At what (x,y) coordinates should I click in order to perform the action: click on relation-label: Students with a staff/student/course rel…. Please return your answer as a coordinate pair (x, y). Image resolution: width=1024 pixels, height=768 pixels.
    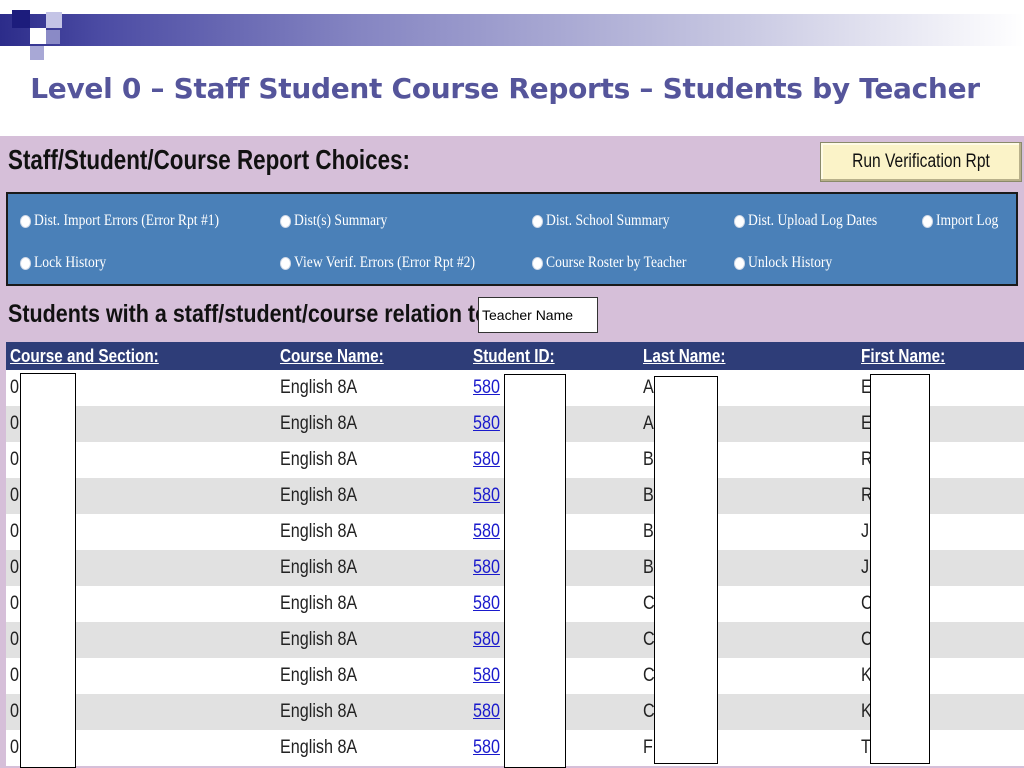
    Looking at the image, I should click on (255, 314).